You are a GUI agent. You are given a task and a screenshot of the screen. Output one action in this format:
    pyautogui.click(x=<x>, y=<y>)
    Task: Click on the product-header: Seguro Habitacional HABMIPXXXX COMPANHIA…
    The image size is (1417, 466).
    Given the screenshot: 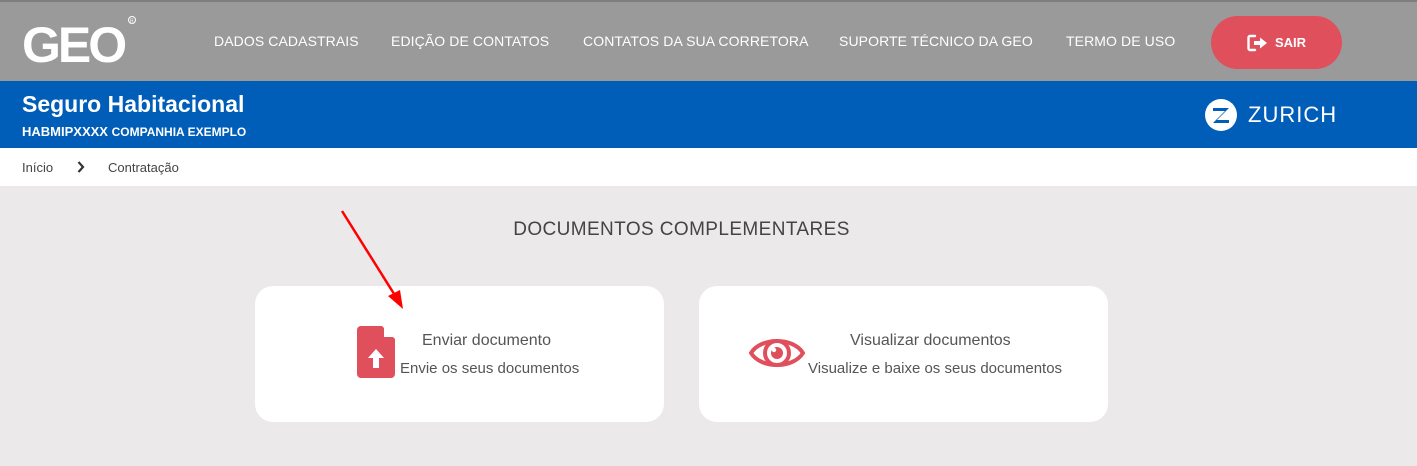 What is the action you would take?
    pyautogui.click(x=708, y=114)
    